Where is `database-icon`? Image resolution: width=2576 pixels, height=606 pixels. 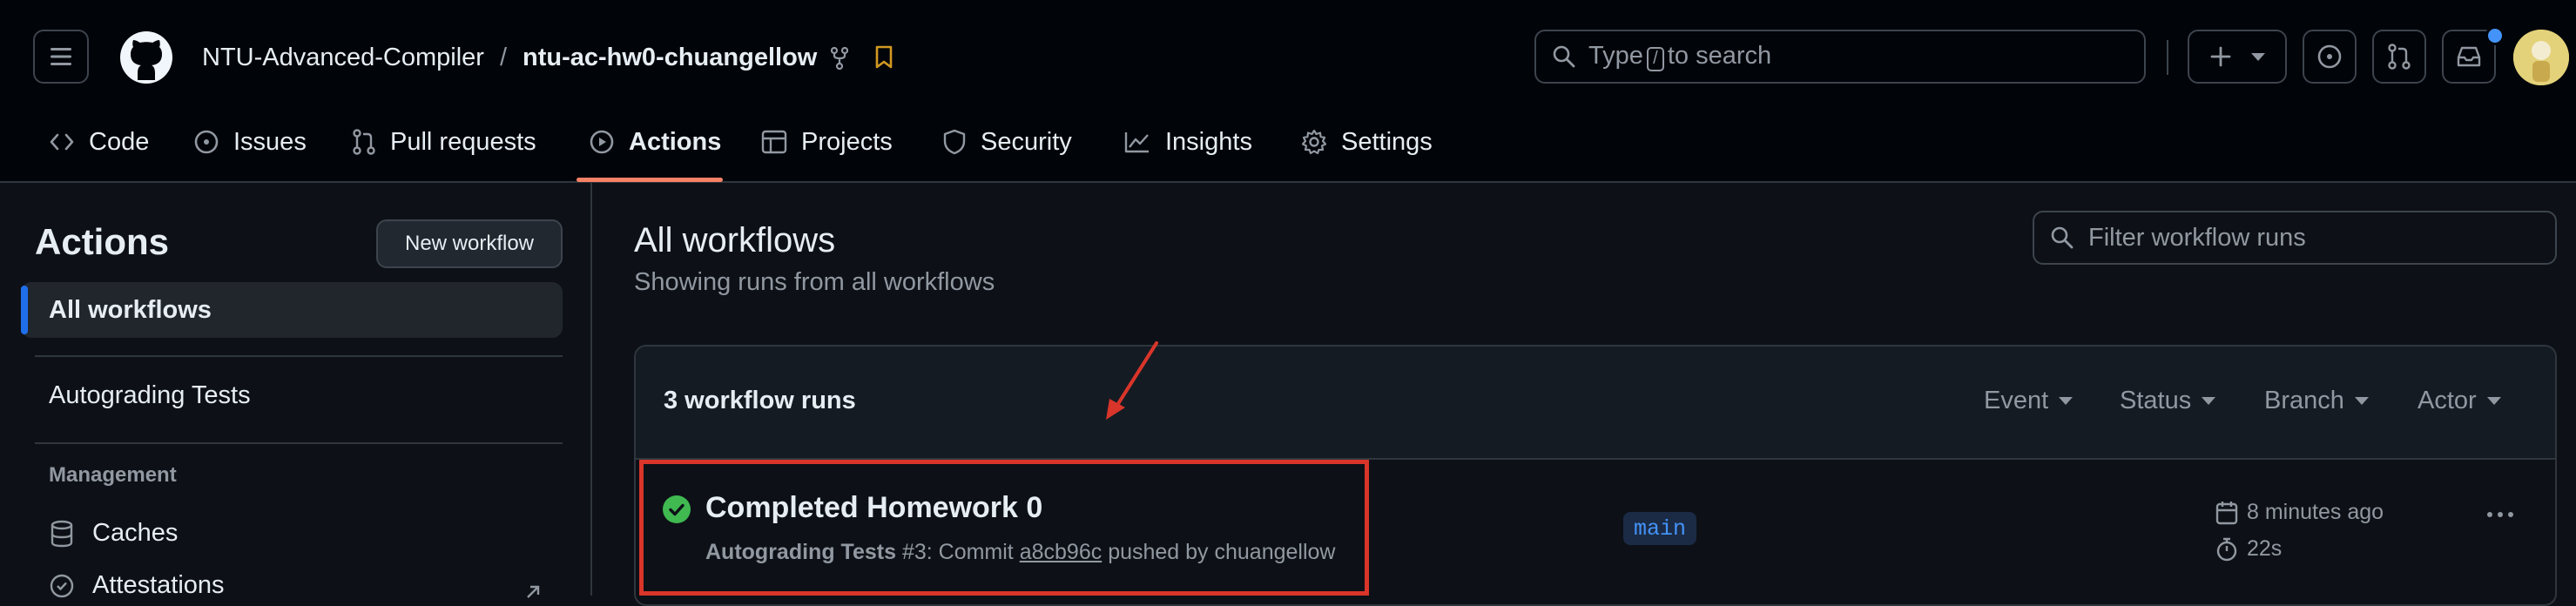
database-icon is located at coordinates (62, 533).